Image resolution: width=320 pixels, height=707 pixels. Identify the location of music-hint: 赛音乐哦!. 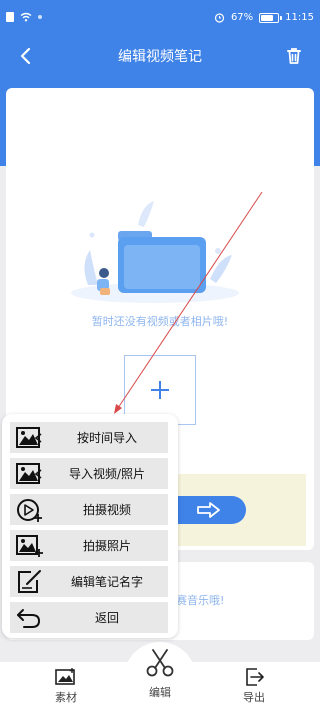
(200, 600).